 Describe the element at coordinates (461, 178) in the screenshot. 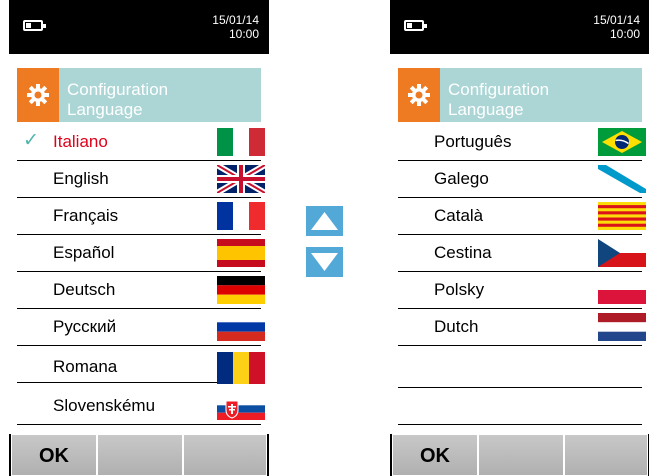

I see `language-label: Galego` at that location.